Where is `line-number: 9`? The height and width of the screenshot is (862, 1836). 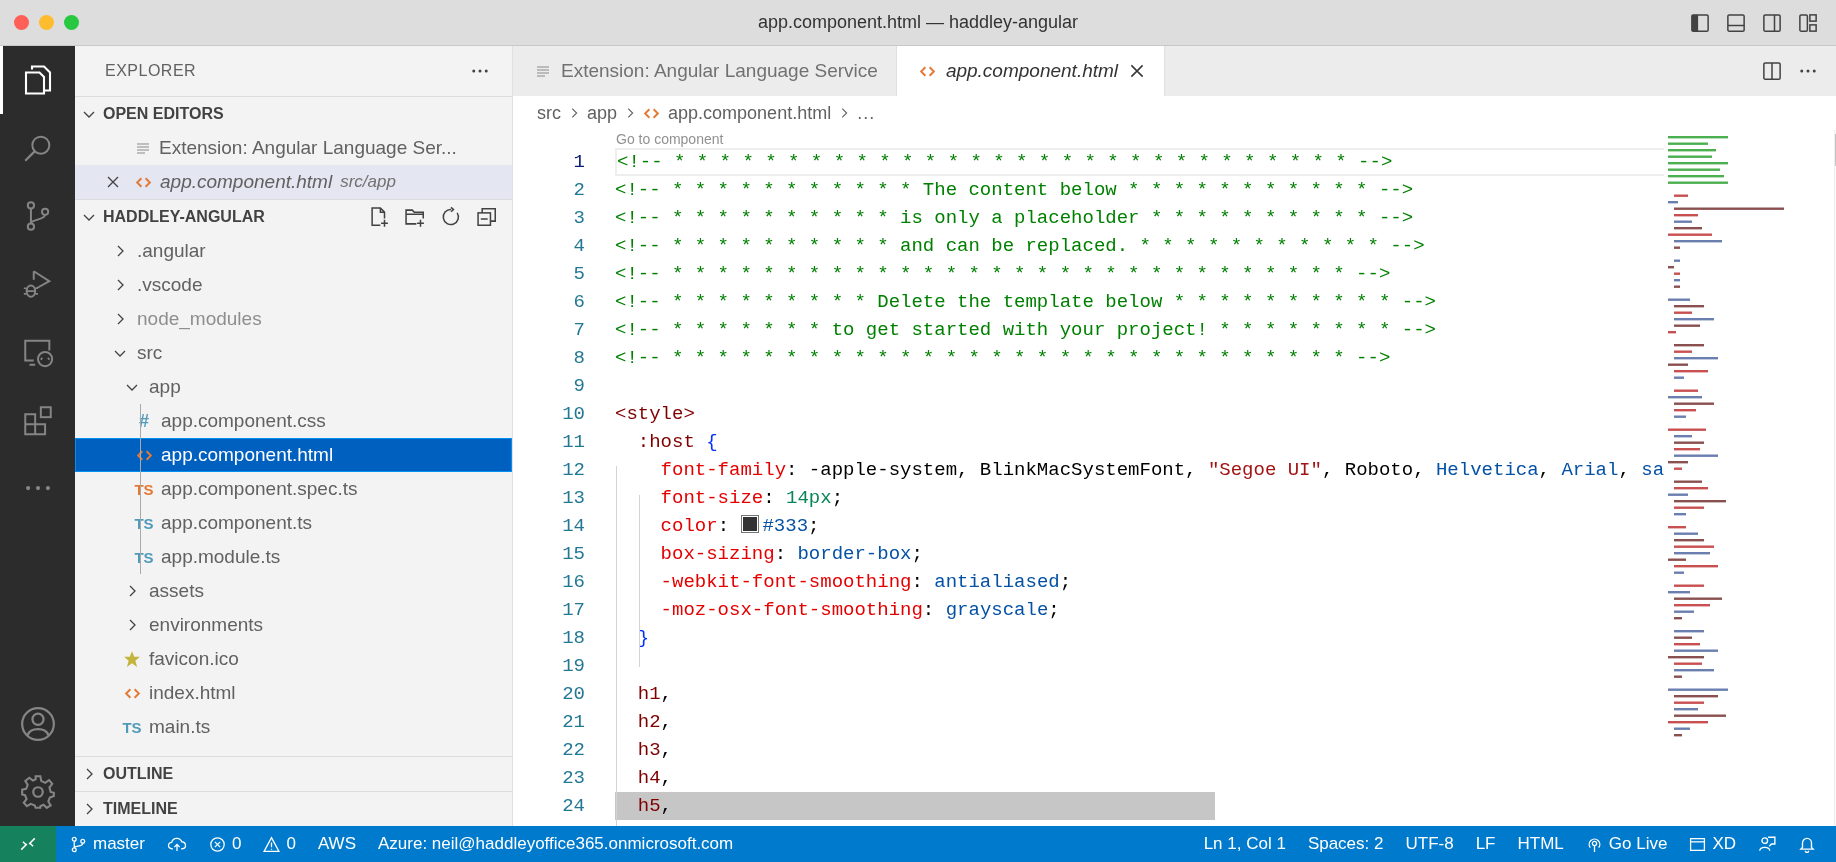 line-number: 9 is located at coordinates (578, 386).